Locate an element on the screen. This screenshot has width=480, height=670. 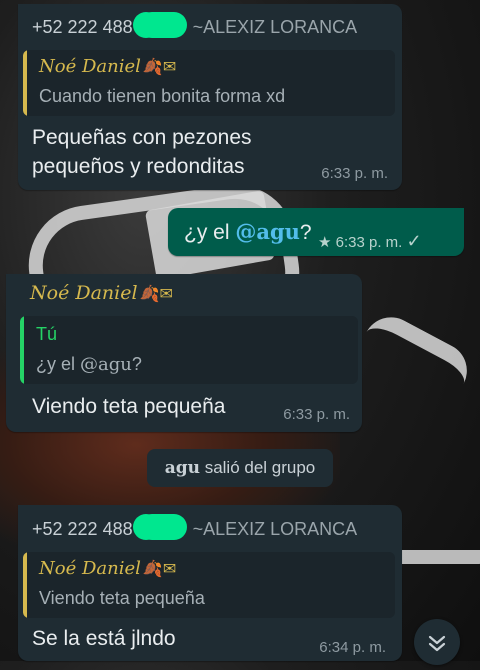
quote-author: Tú is located at coordinates (47, 334).